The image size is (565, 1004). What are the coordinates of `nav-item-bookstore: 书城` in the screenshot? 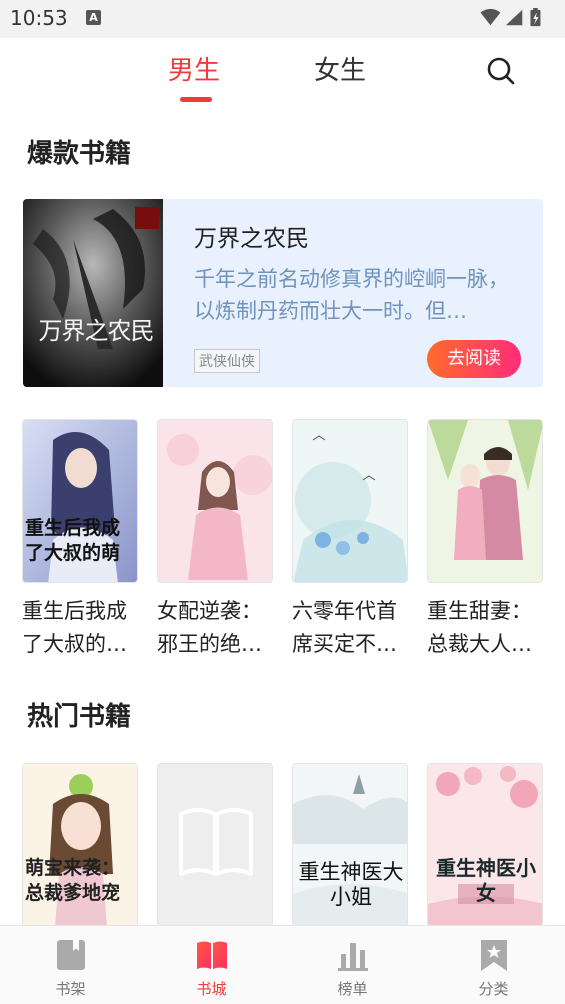 It's located at (211, 965).